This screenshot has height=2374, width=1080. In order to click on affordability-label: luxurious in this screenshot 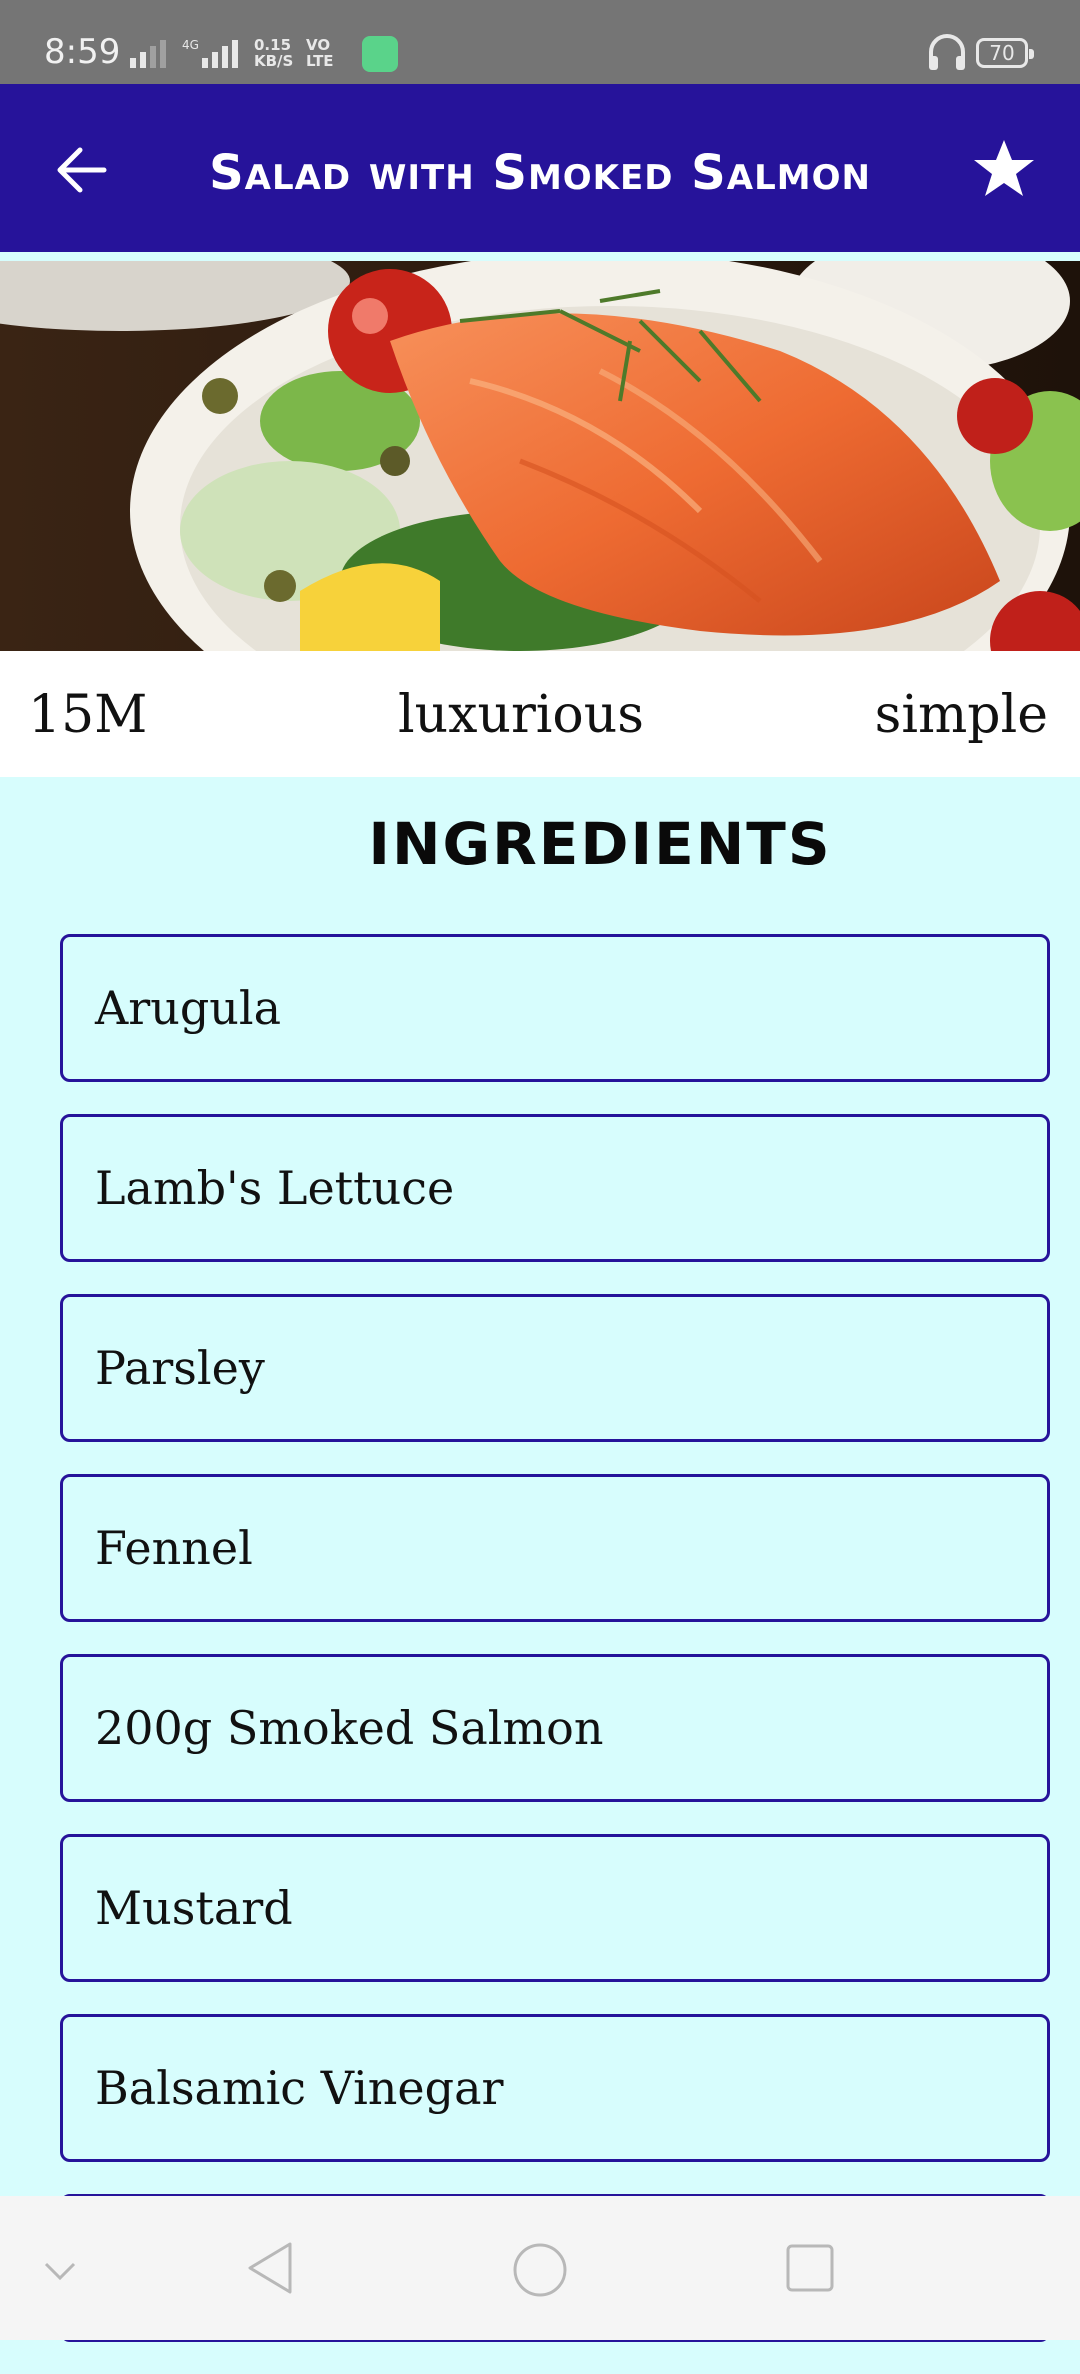, I will do `click(521, 715)`.